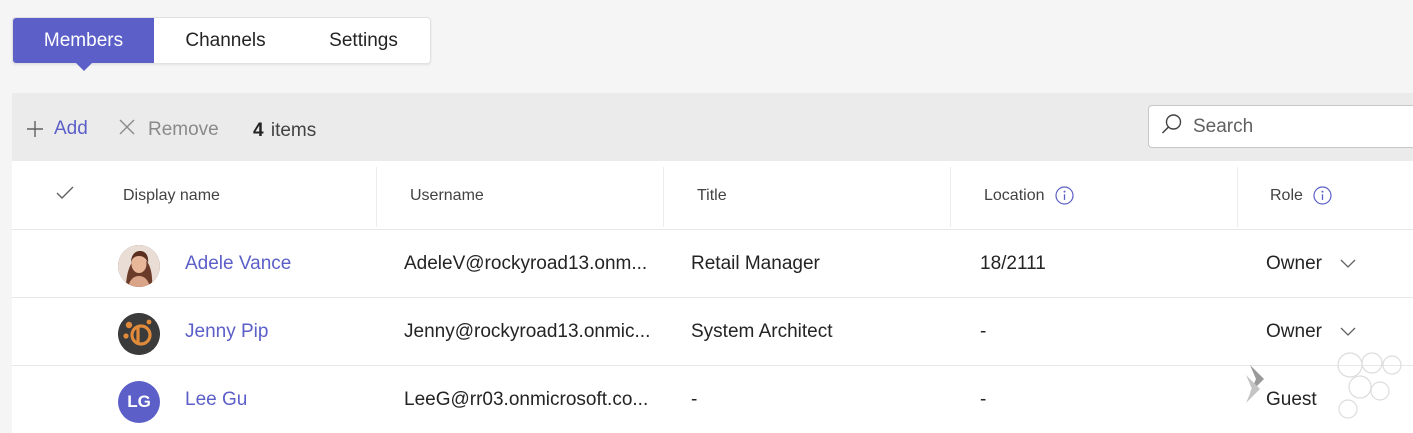 The image size is (1413, 433). Describe the element at coordinates (238, 264) in the screenshot. I see `display-name-link: Adele Vance` at that location.